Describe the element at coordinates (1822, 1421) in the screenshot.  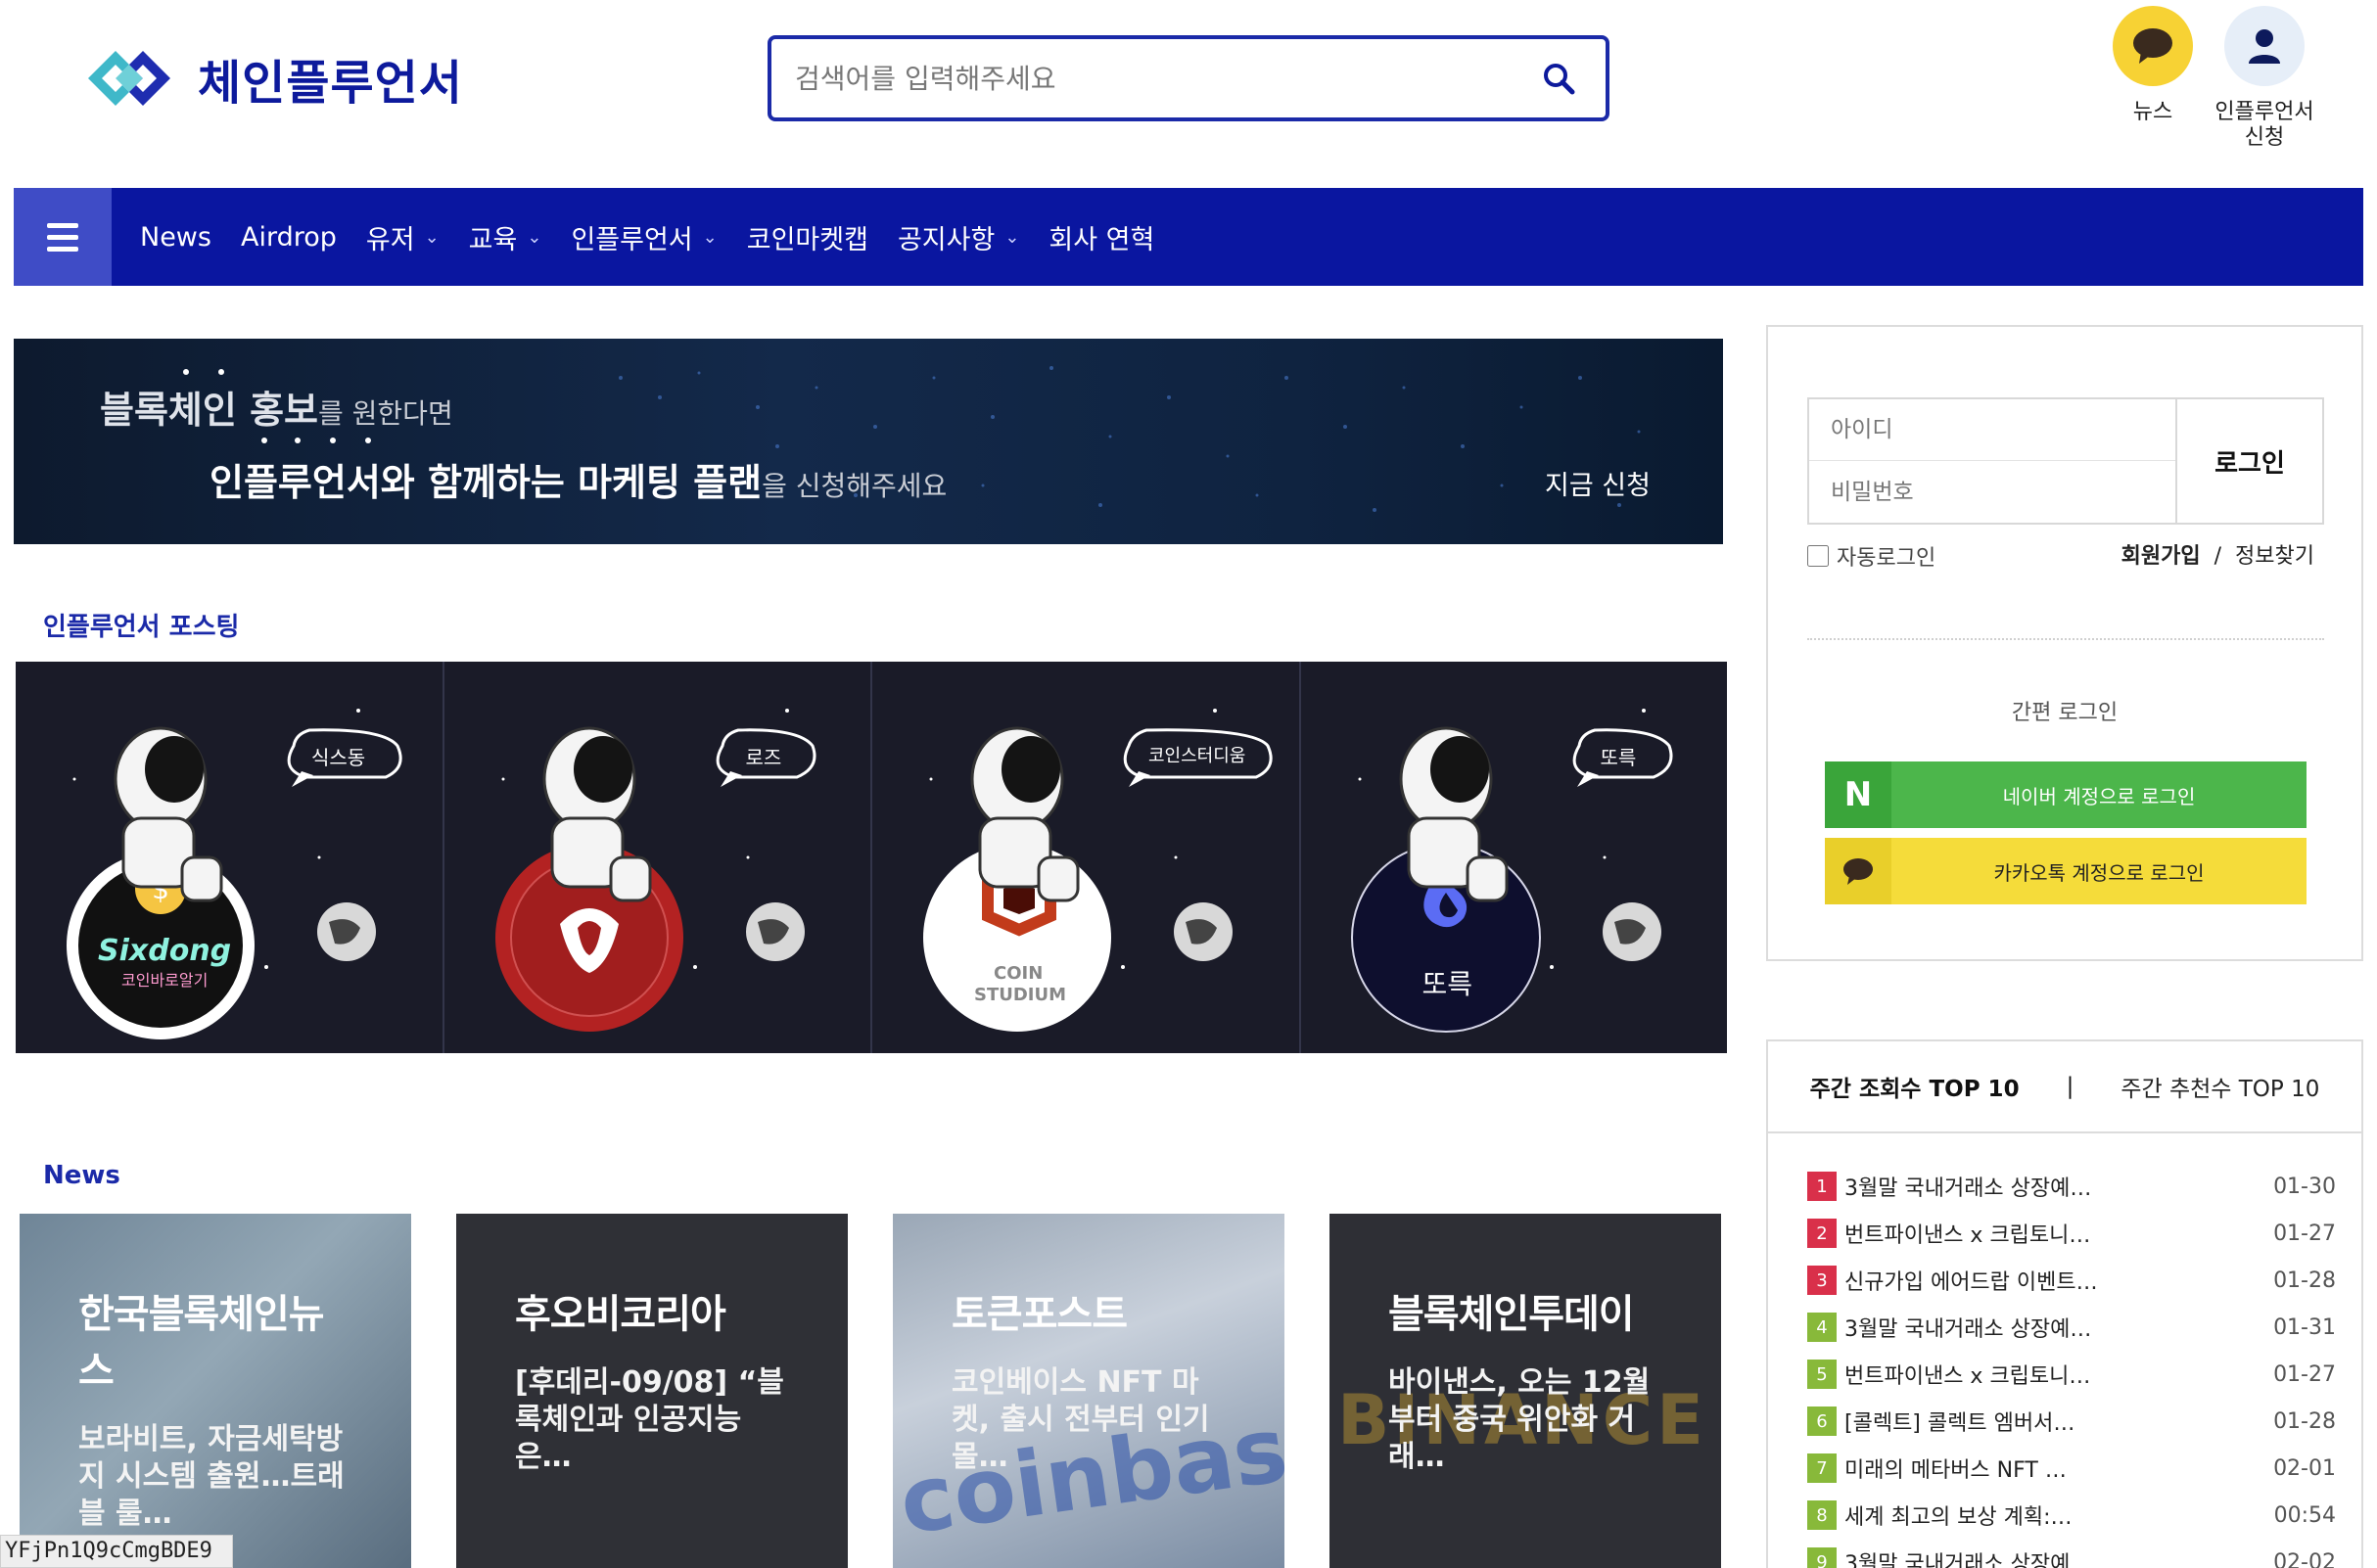
I see `rank-badge: 6` at that location.